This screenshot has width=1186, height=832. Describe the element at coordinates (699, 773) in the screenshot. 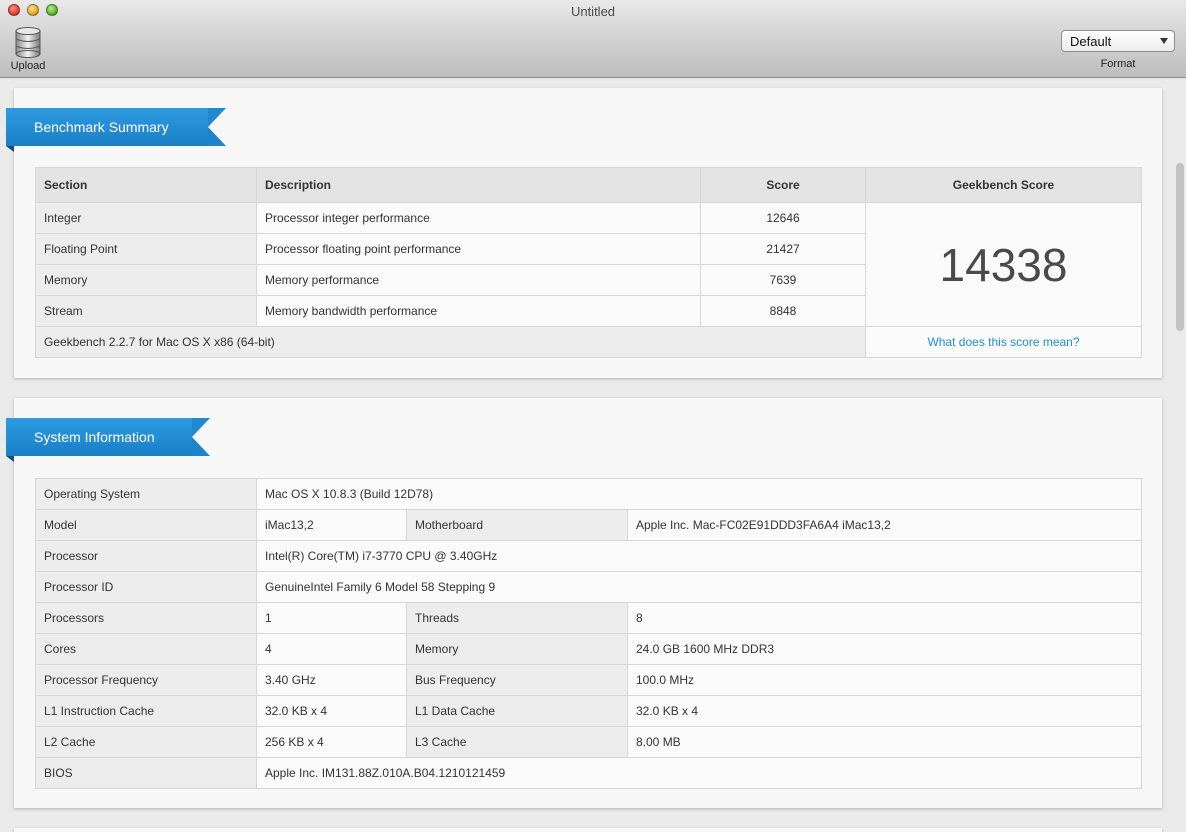

I see `bios-value: Apple Inc. IM131.88Z.010A.B04.1210121459` at that location.